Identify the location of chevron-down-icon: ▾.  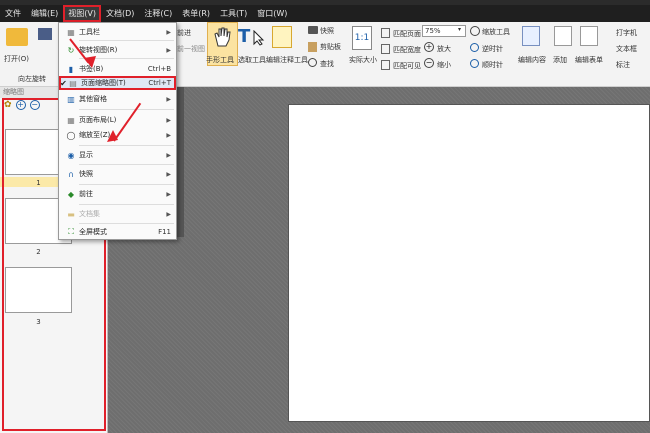
(460, 29).